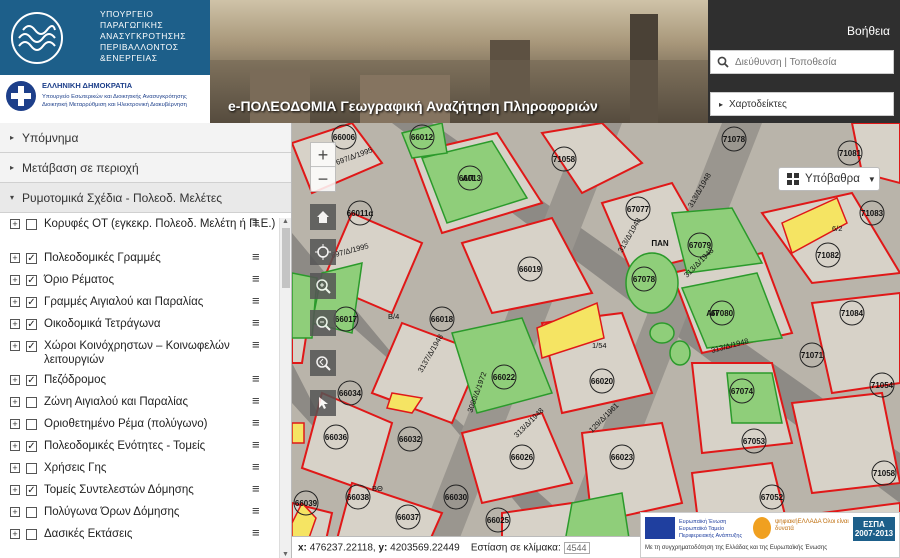 This screenshot has height=558, width=900. What do you see at coordinates (88, 534) in the screenshot?
I see `layer-label: Δασικές Εκτάσεις` at bounding box center [88, 534].